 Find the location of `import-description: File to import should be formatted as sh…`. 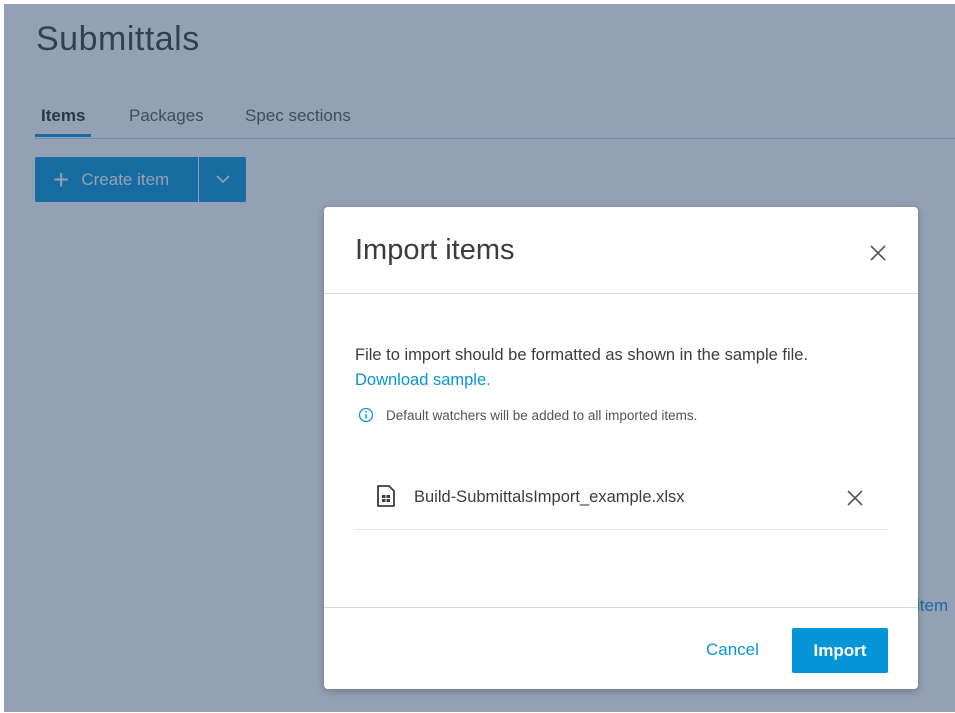

import-description: File to import should be formatted as sh… is located at coordinates (620, 368).